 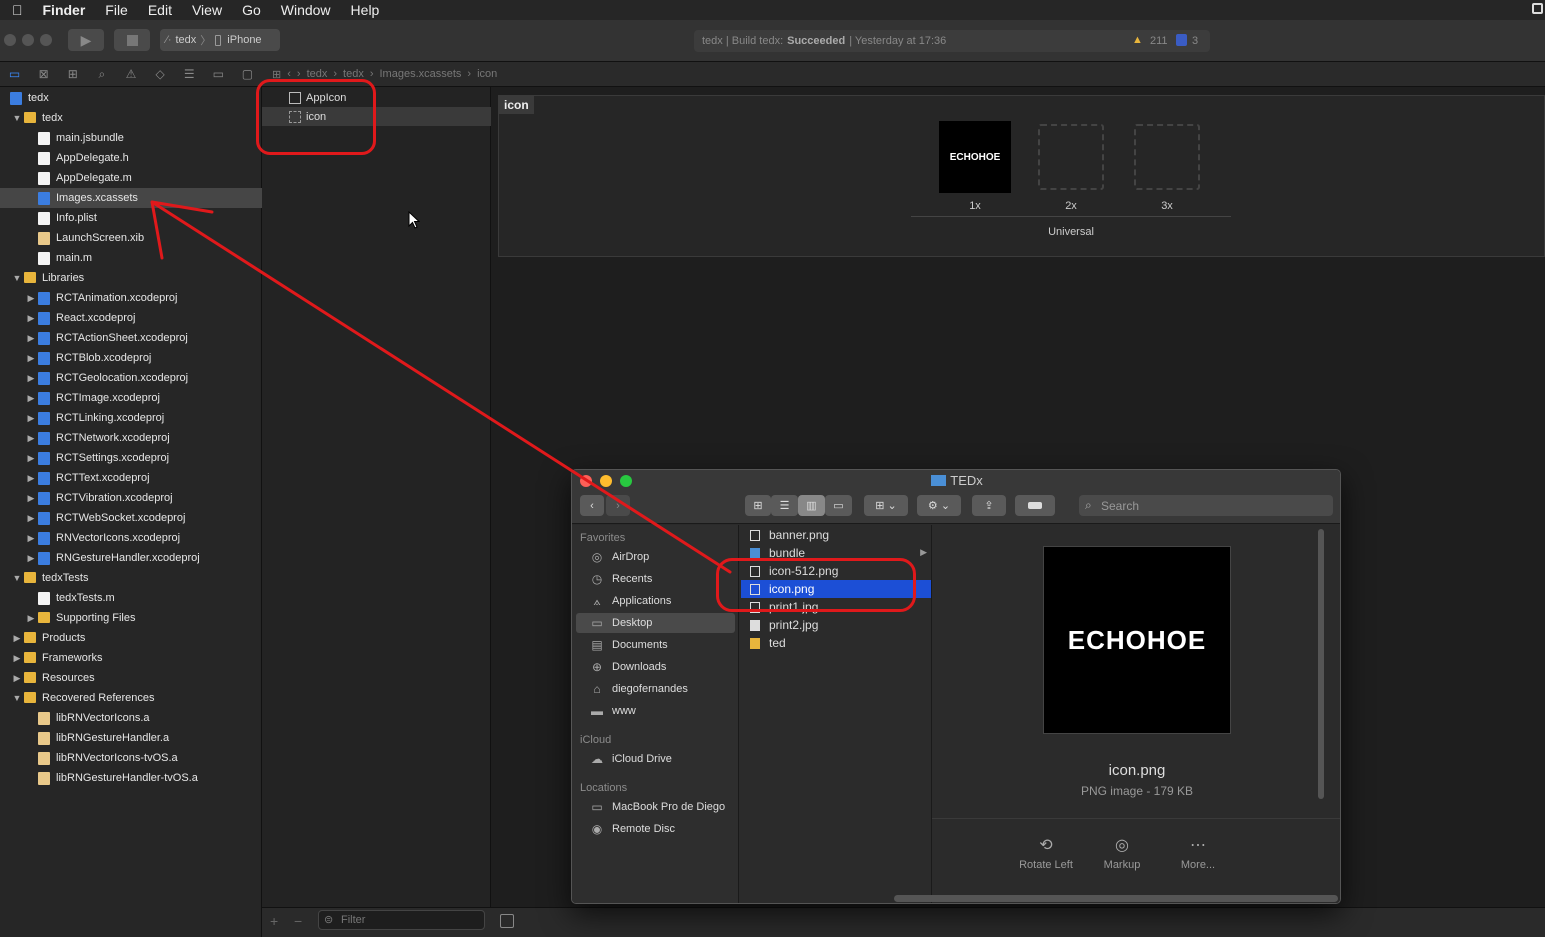 I want to click on cursor-icon, so click(x=414, y=220).